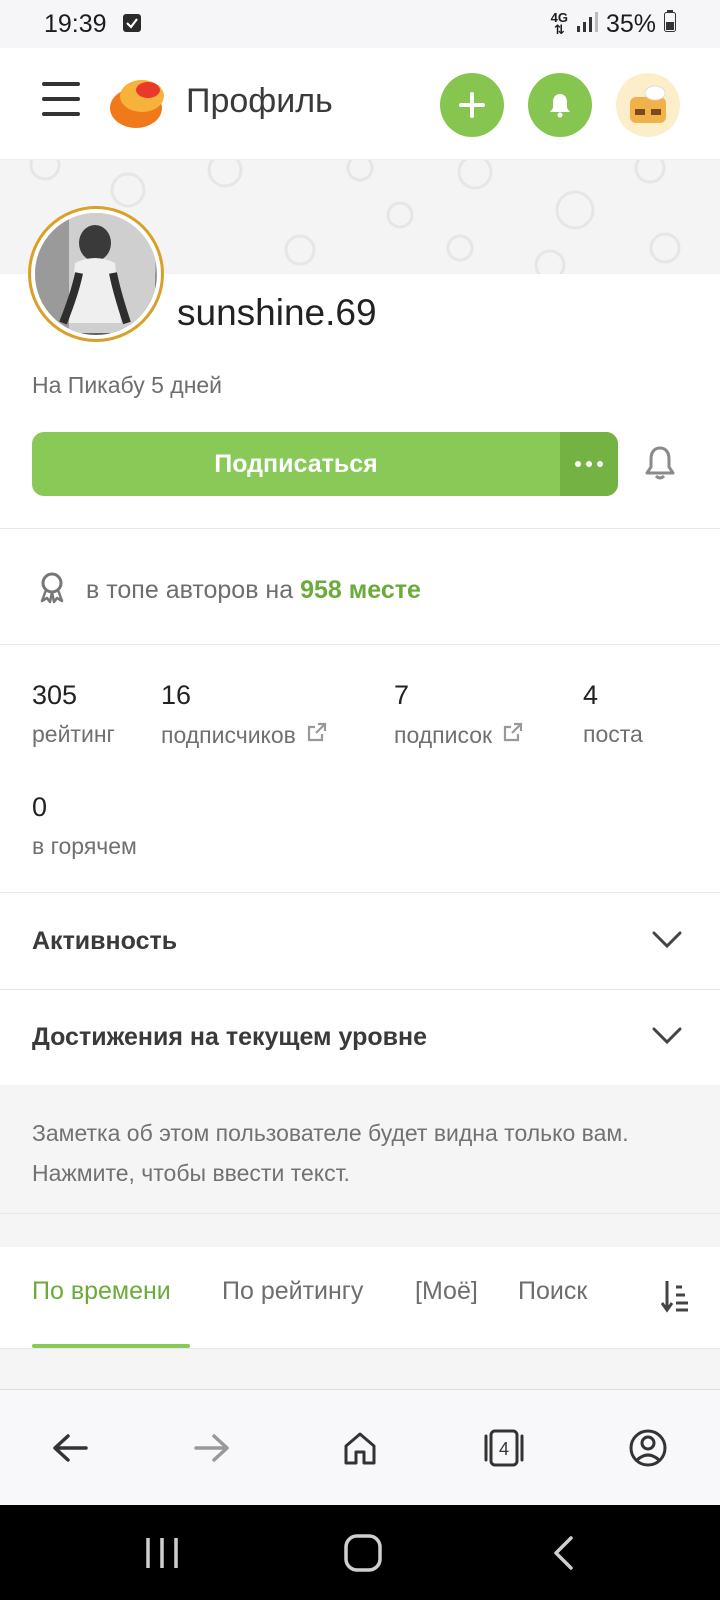 The height and width of the screenshot is (1600, 720). I want to click on subscribe-button: Подписаться, so click(296, 464).